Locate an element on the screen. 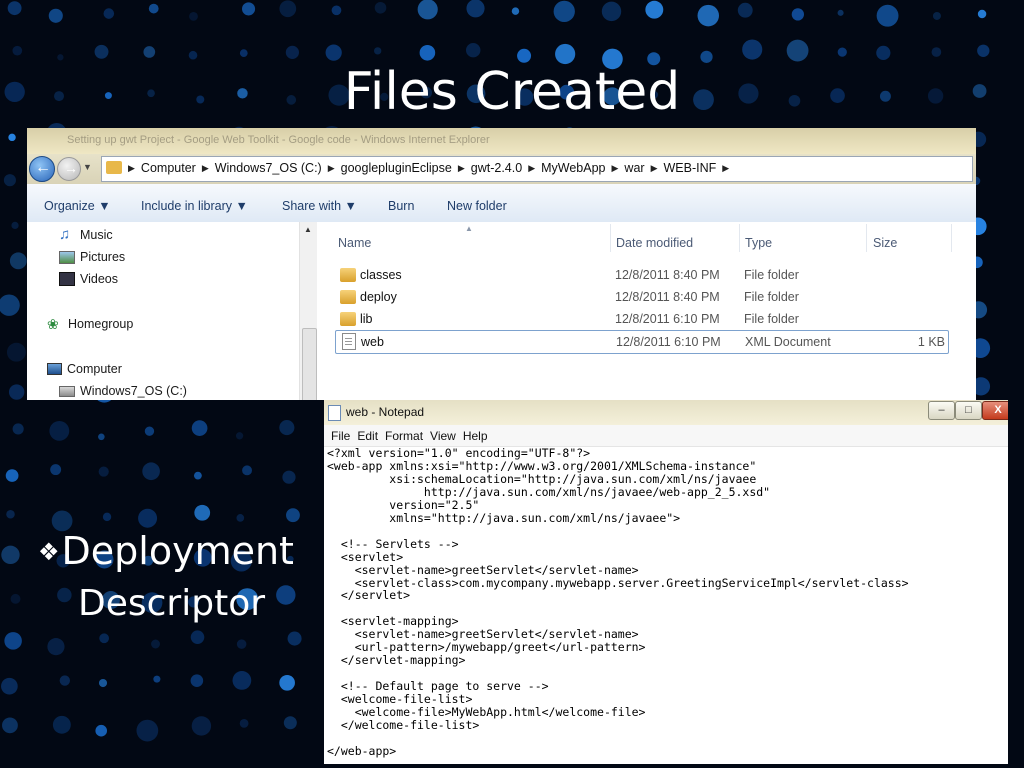 The height and width of the screenshot is (768, 1024). maximize-button: □ is located at coordinates (968, 410).